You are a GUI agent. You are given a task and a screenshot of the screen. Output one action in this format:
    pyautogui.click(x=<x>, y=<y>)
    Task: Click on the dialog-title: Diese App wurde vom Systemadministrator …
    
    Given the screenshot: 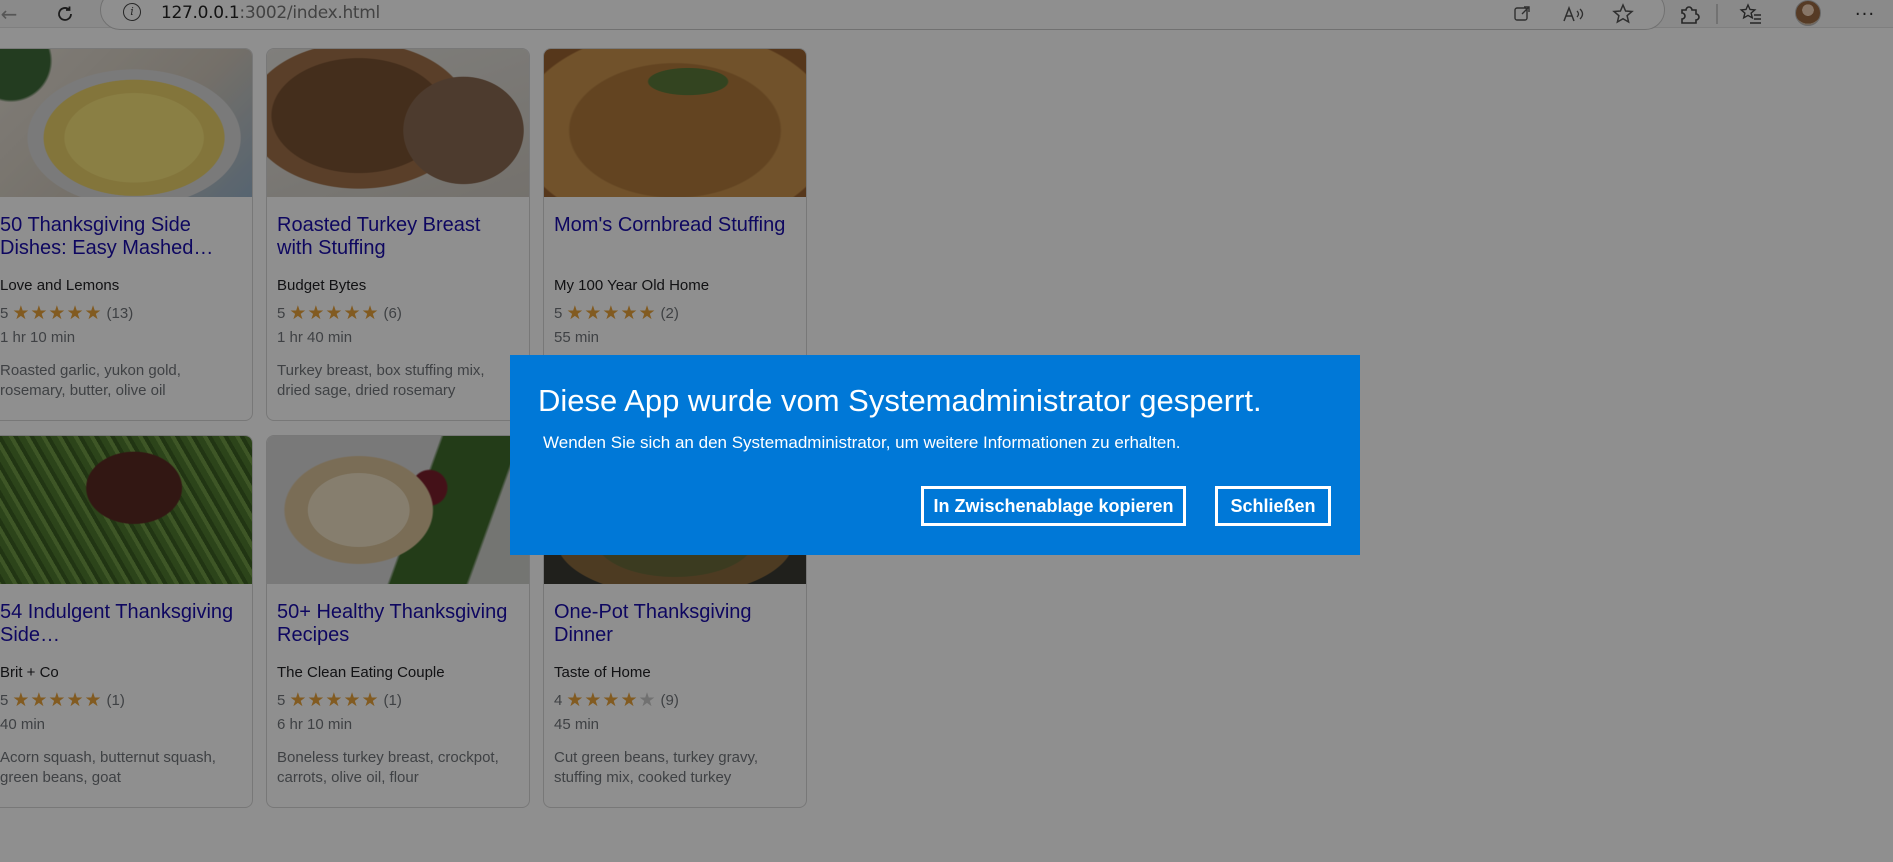 What is the action you would take?
    pyautogui.click(x=900, y=400)
    